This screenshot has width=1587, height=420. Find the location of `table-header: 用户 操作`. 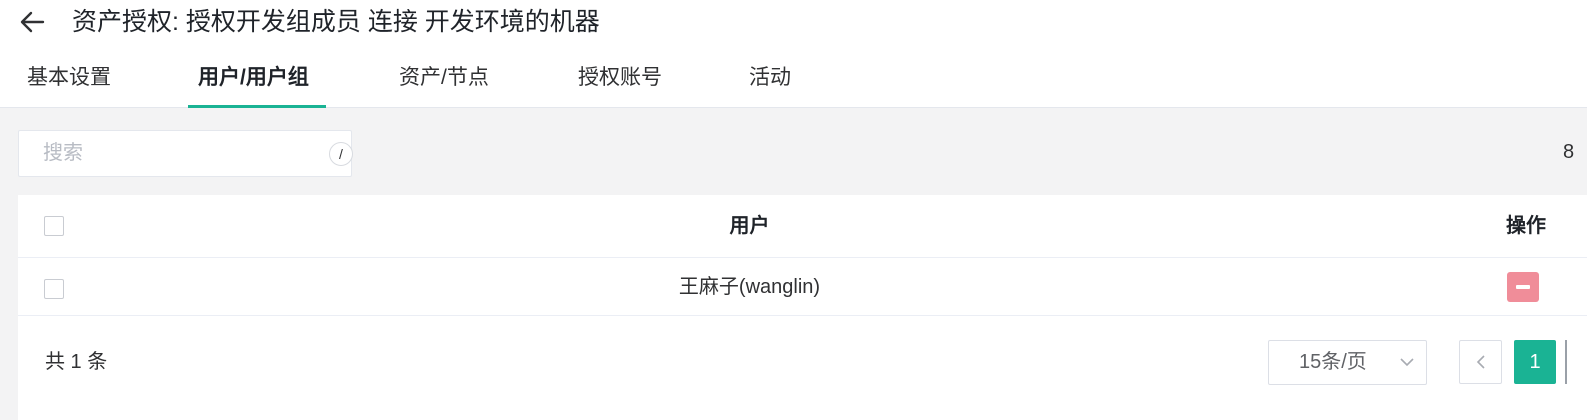

table-header: 用户 操作 is located at coordinates (802, 226).